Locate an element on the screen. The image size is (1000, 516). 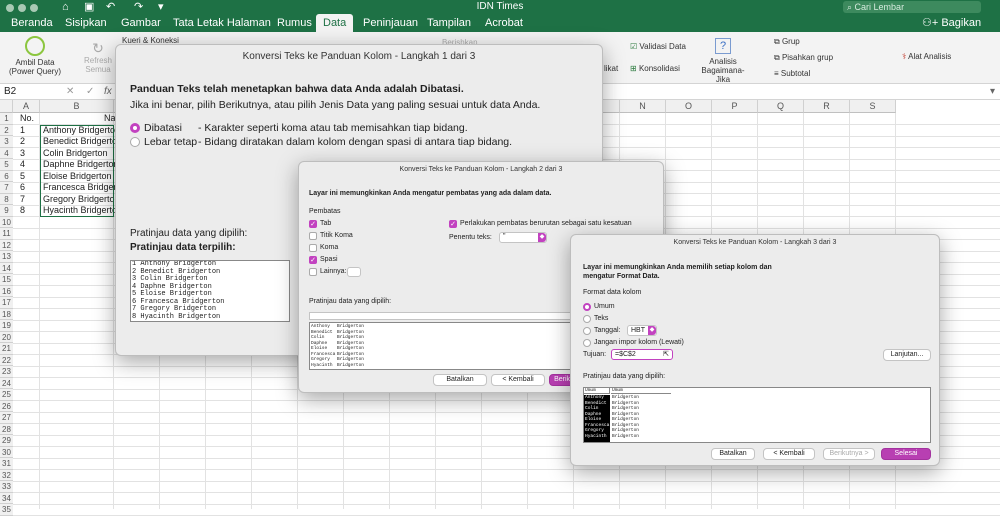
row-header: 33 is located at coordinates (6, 487).